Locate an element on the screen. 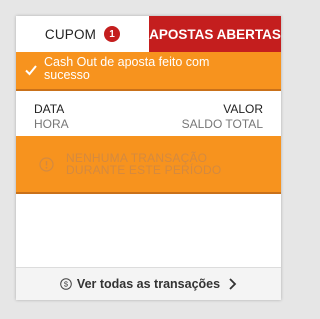 Image resolution: width=320 pixels, height=319 pixels. view-all-transactions-label: Ver todas as transações is located at coordinates (148, 284).